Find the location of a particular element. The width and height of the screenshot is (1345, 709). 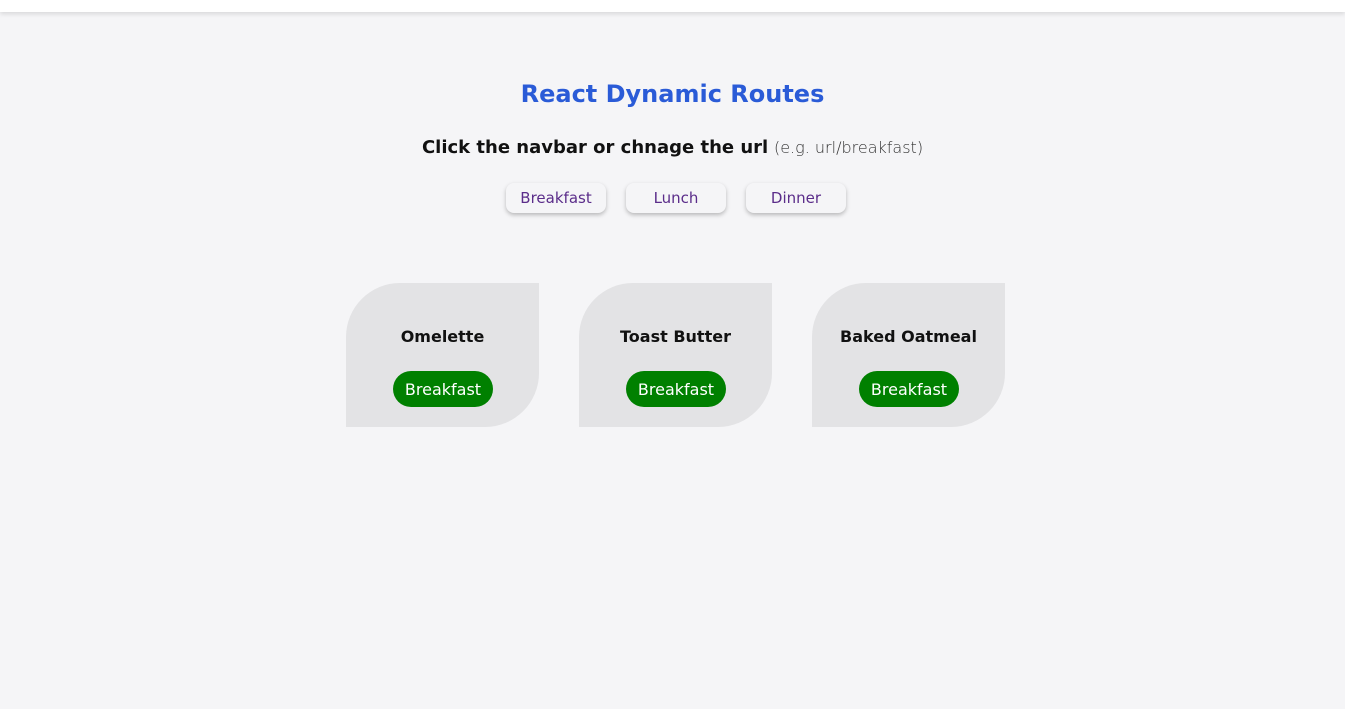

page-title: React Dynamic Routes is located at coordinates (672, 94).